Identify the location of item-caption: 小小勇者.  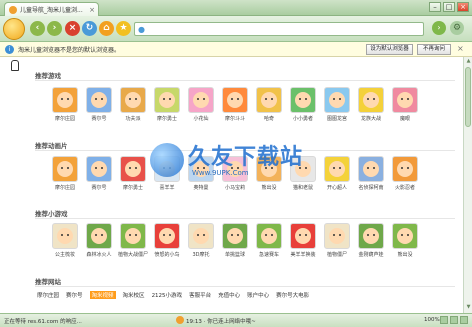
(303, 118).